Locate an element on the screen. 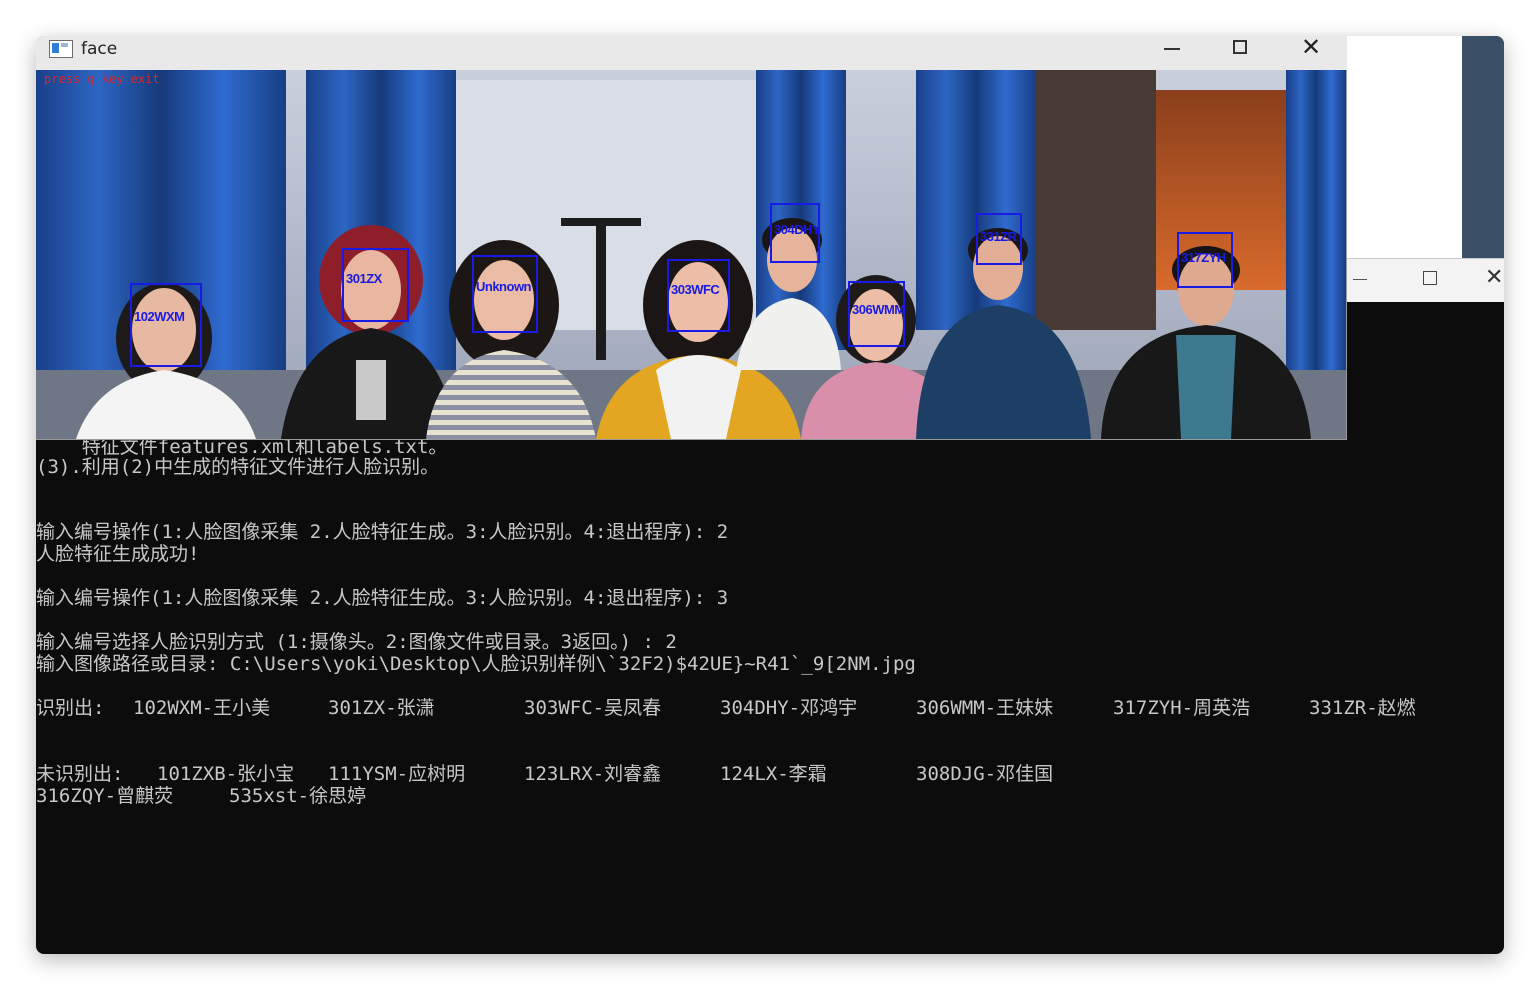 The width and height of the screenshot is (1540, 990). console-window-titlebar: ✕ is located at coordinates (1425, 280).